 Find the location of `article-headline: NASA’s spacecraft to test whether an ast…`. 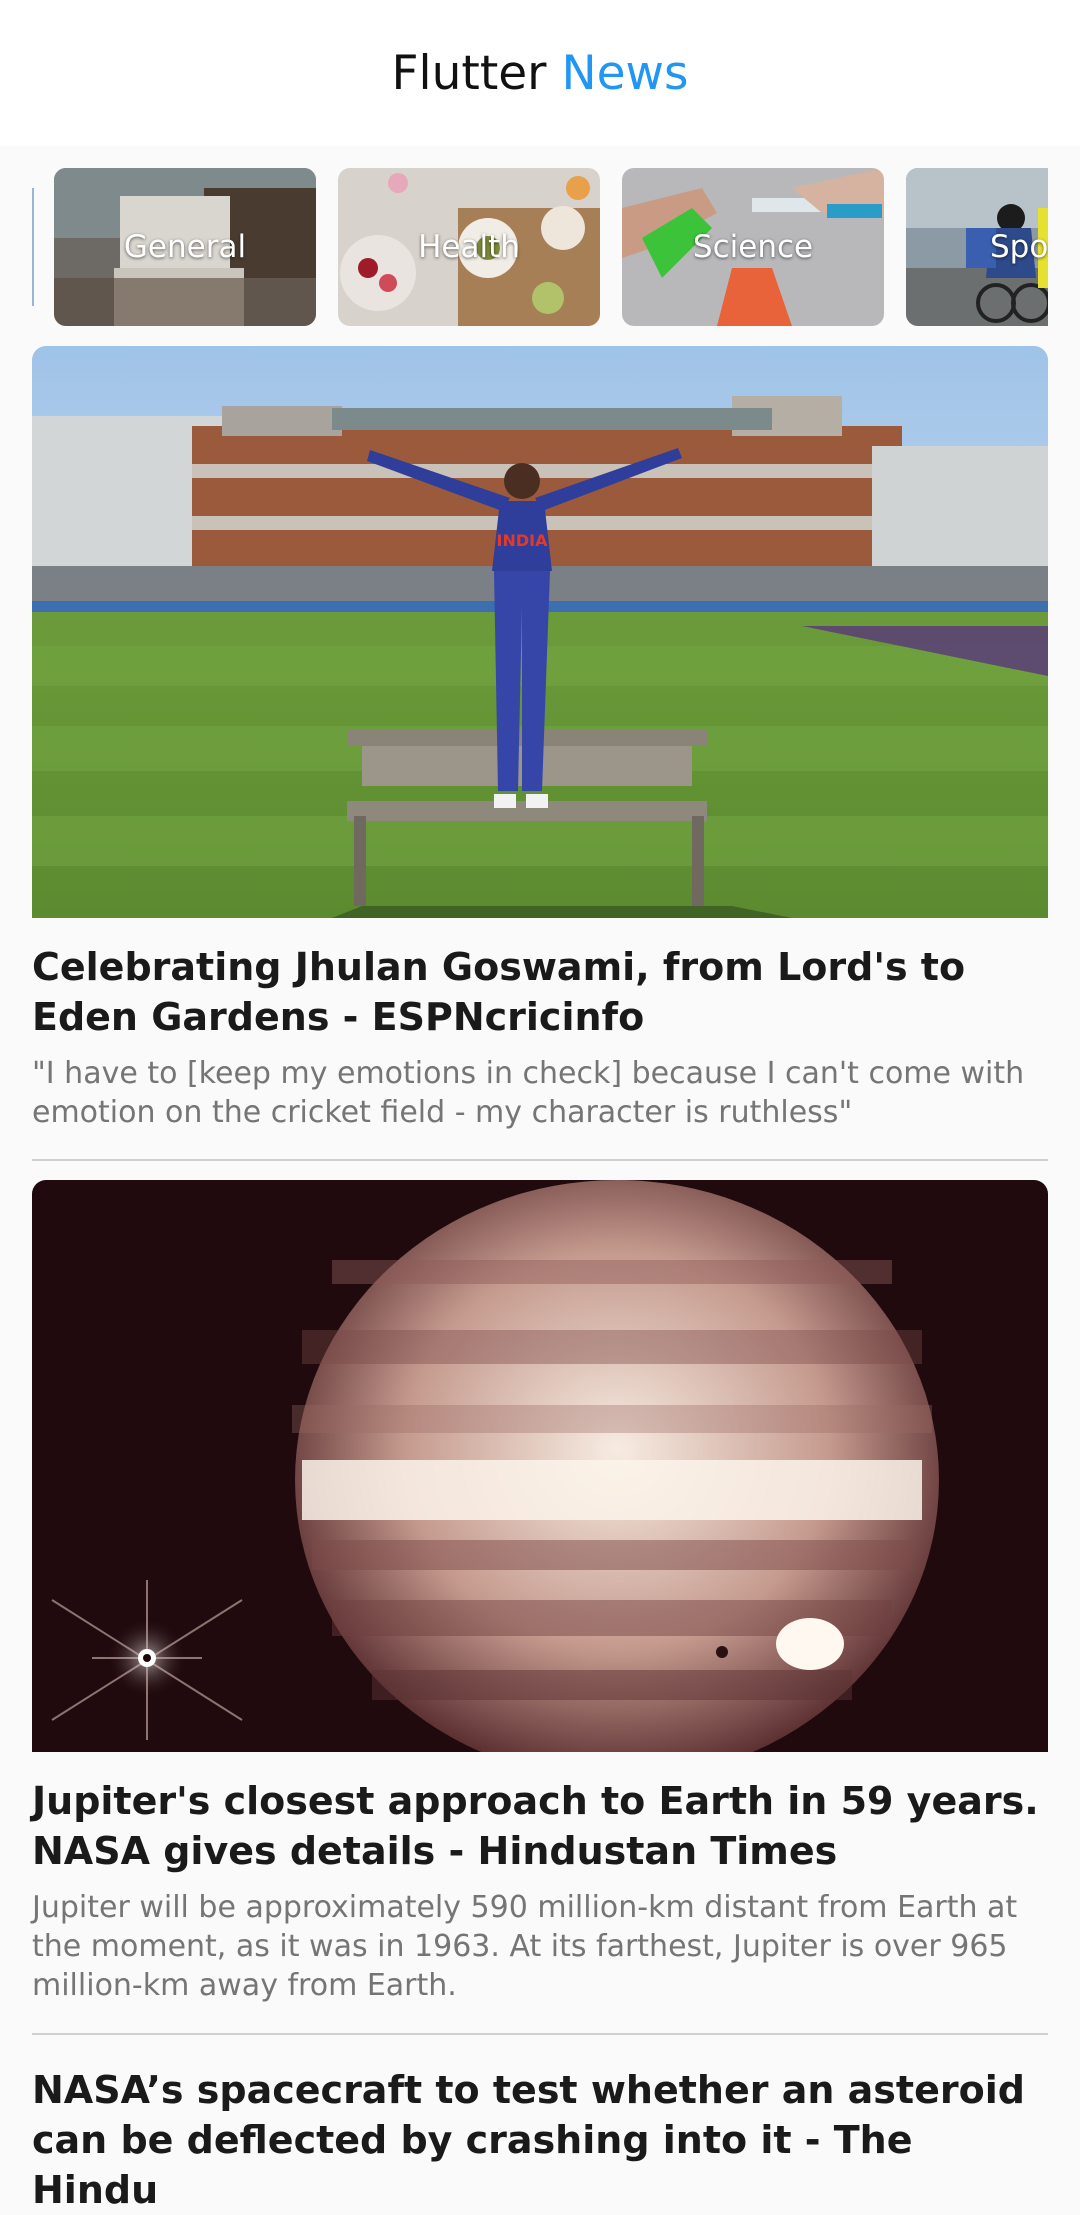

article-headline: NASA’s spacecraft to test whether an ast… is located at coordinates (540, 2140).